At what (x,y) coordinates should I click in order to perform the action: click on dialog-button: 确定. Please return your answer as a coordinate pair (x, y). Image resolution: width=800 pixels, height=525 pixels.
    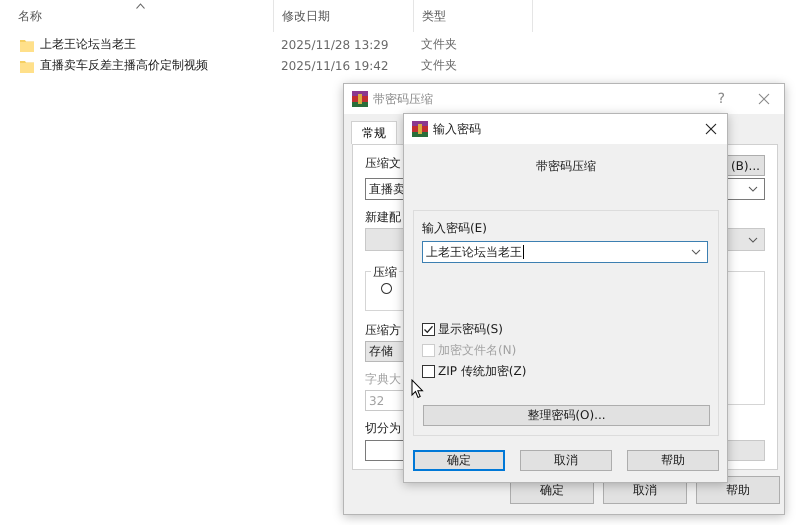
    Looking at the image, I should click on (459, 460).